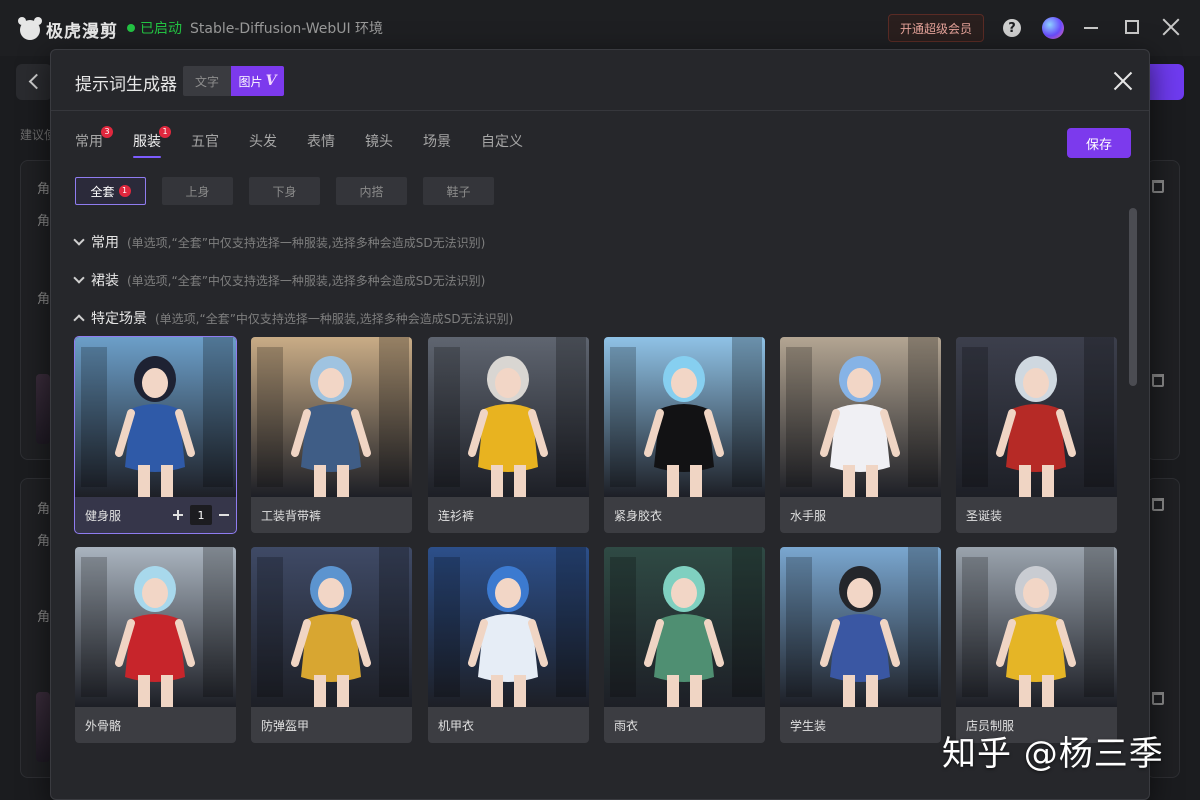  I want to click on section-common: 常用 (单选项,“全套”中仅支持选择一种服装,选择多种会造成SD无法识别), so click(279, 242).